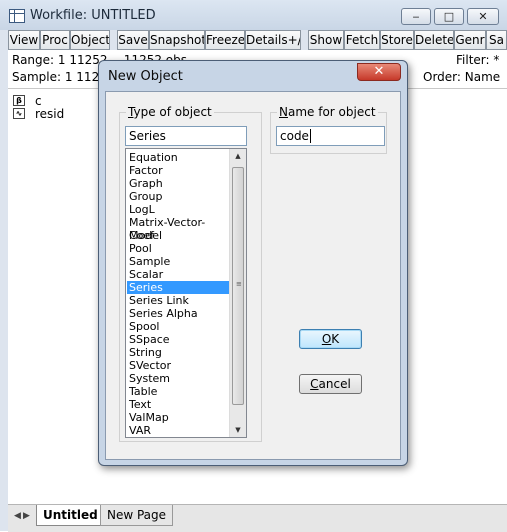 The height and width of the screenshot is (532, 507). What do you see at coordinates (137, 515) in the screenshot?
I see `tab-new-page: New Page` at bounding box center [137, 515].